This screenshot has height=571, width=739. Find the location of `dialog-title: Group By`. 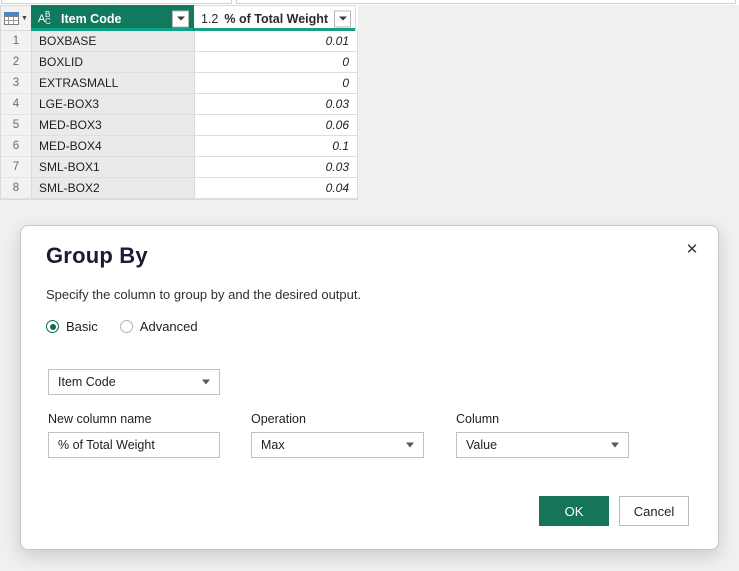

dialog-title: Group By is located at coordinates (97, 255).